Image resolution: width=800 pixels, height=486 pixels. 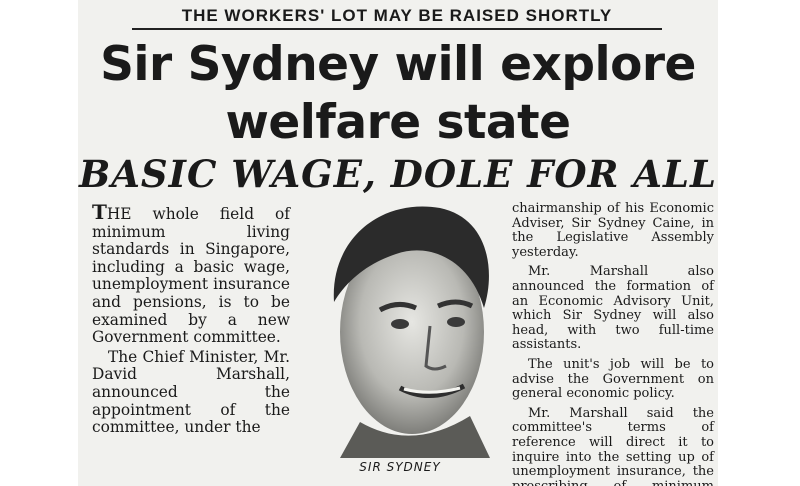 I want to click on portrait-photo, so click(x=411, y=332).